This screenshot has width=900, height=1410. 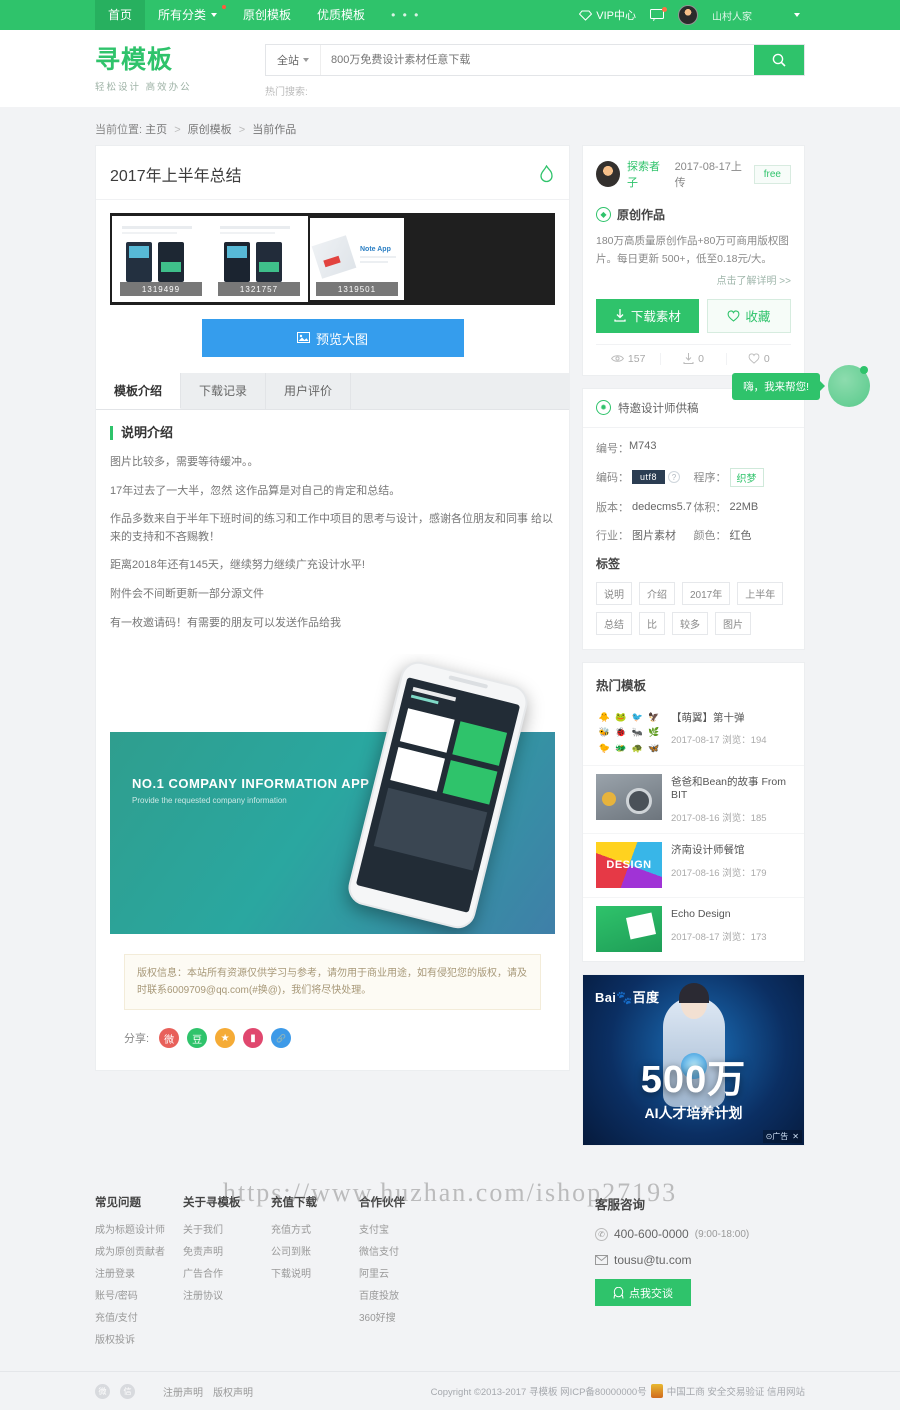 I want to click on tag-item: 比, so click(x=652, y=623).